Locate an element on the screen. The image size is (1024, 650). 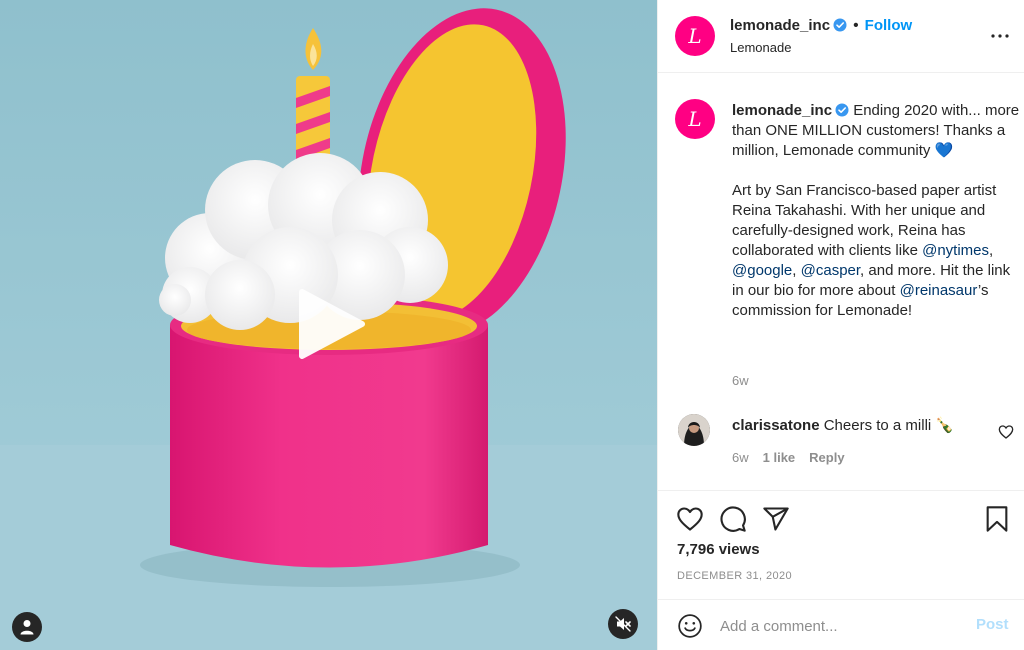
like-button is located at coordinates (690, 519).